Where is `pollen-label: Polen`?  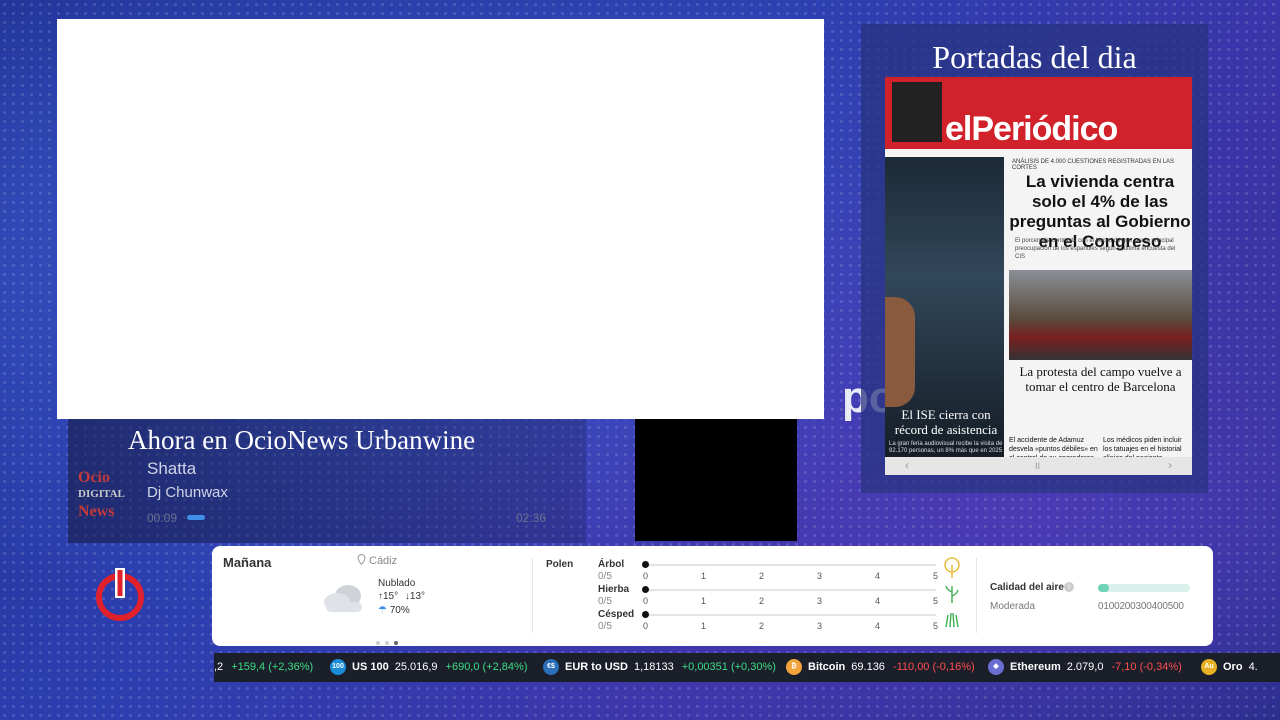 pollen-label: Polen is located at coordinates (560, 564).